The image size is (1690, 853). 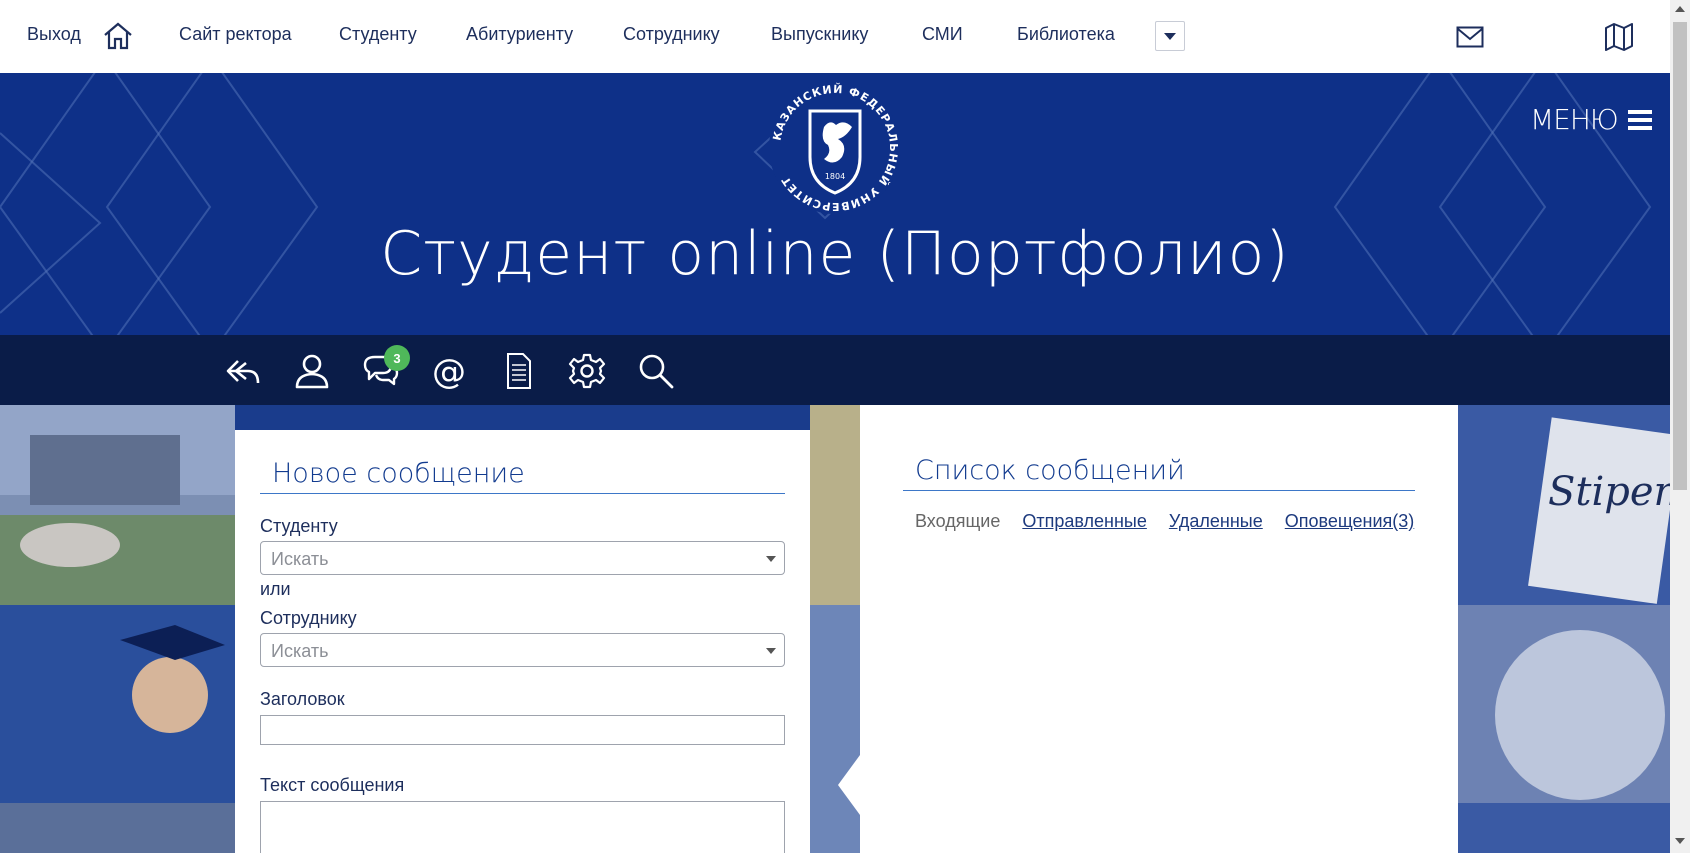 I want to click on employee-select: Искать, so click(x=522, y=650).